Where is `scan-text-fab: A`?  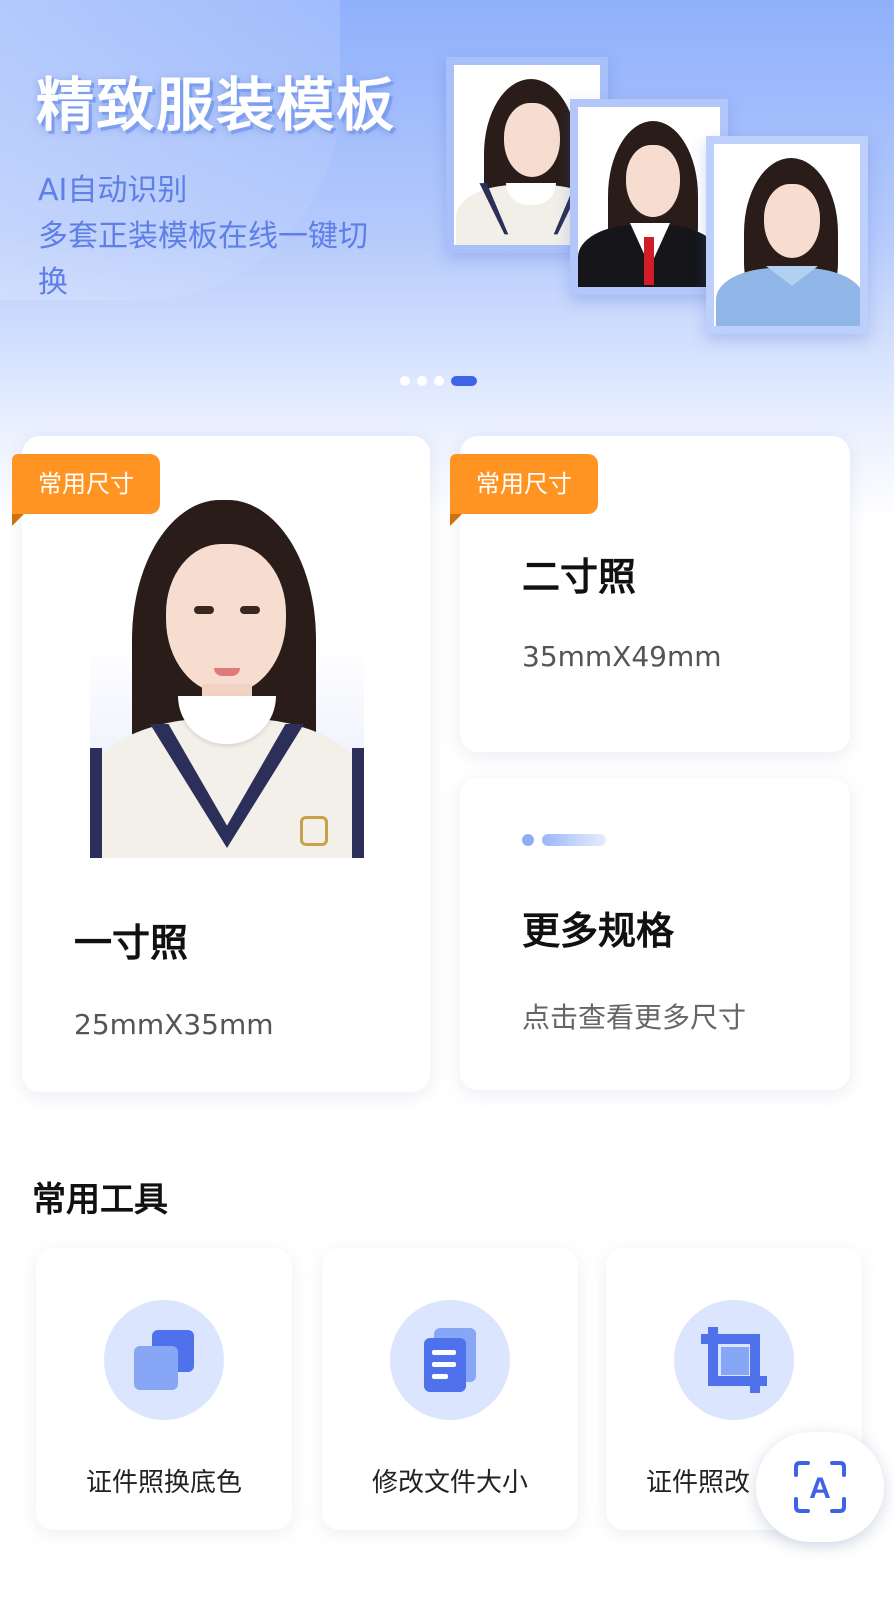 scan-text-fab: A is located at coordinates (820, 1487).